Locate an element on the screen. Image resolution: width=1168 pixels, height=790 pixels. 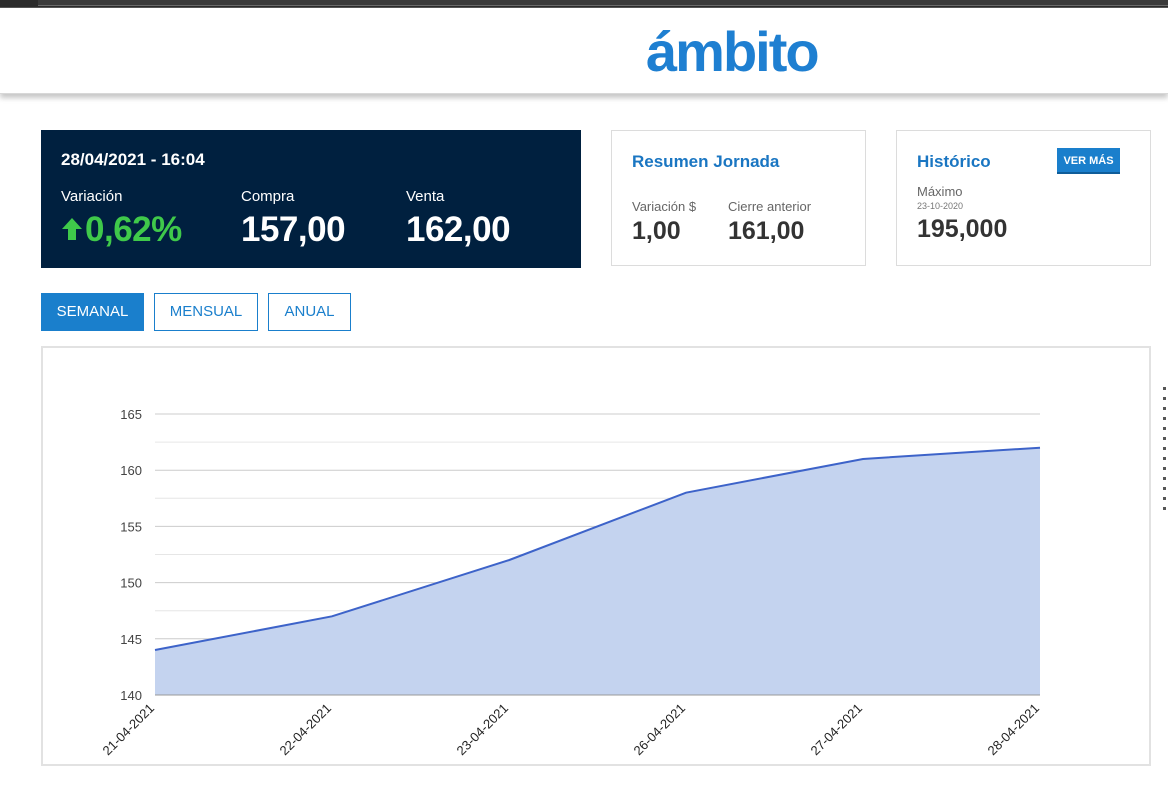
window-top-strip is located at coordinates (584, 4).